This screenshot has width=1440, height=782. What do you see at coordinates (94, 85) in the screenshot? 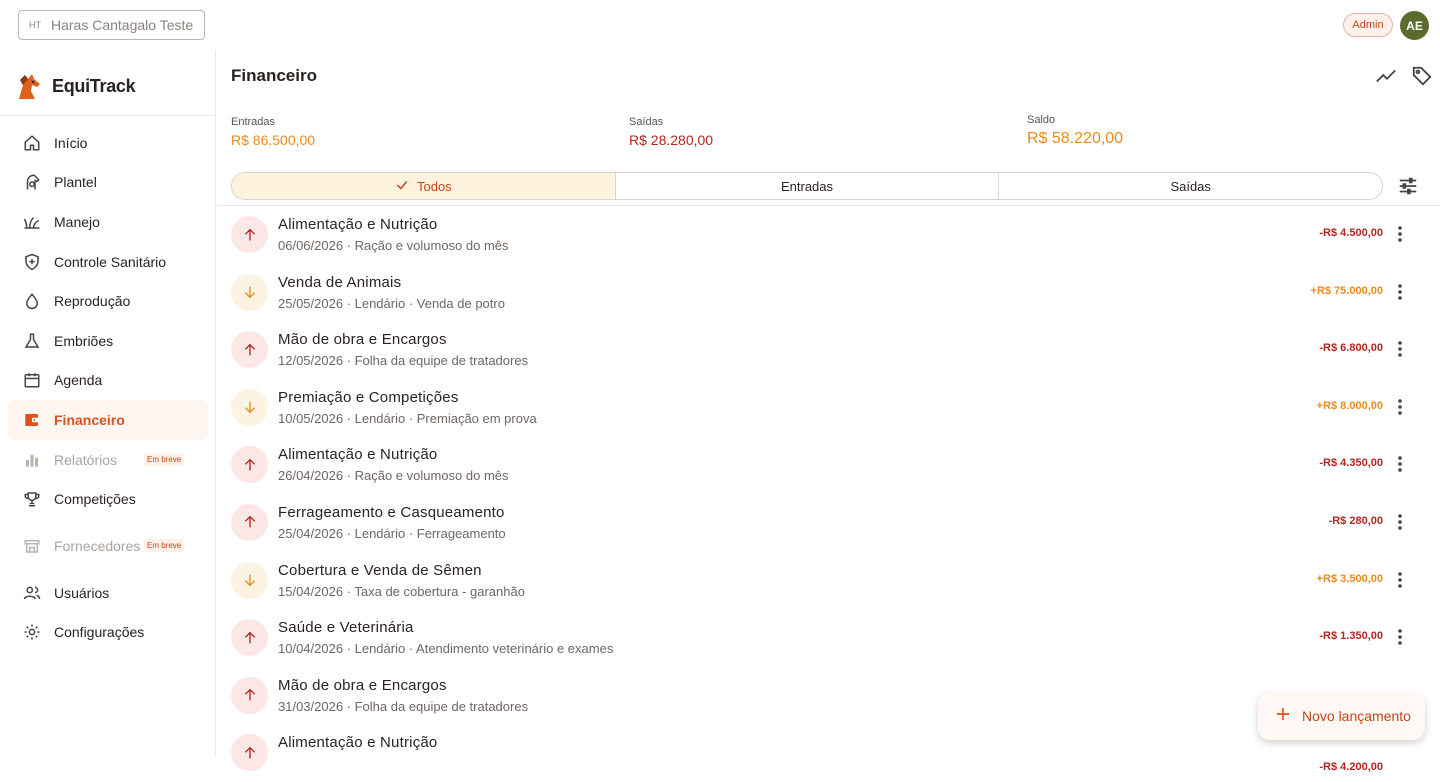
I see `brand-name: EquiTrack` at bounding box center [94, 85].